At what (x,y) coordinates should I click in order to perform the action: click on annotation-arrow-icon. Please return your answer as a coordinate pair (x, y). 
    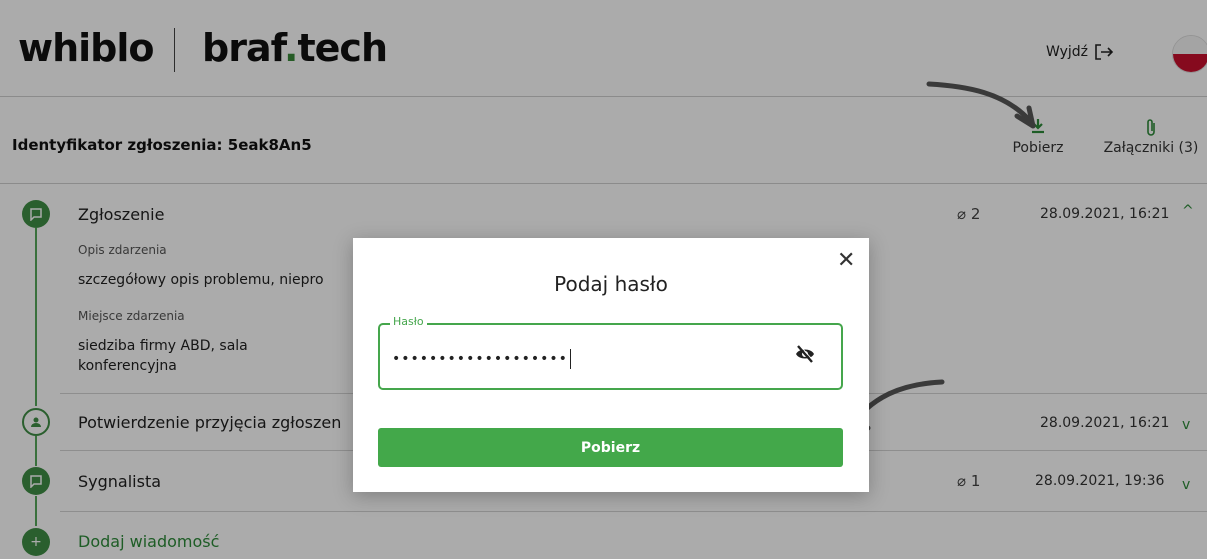
    Looking at the image, I should click on (981, 105).